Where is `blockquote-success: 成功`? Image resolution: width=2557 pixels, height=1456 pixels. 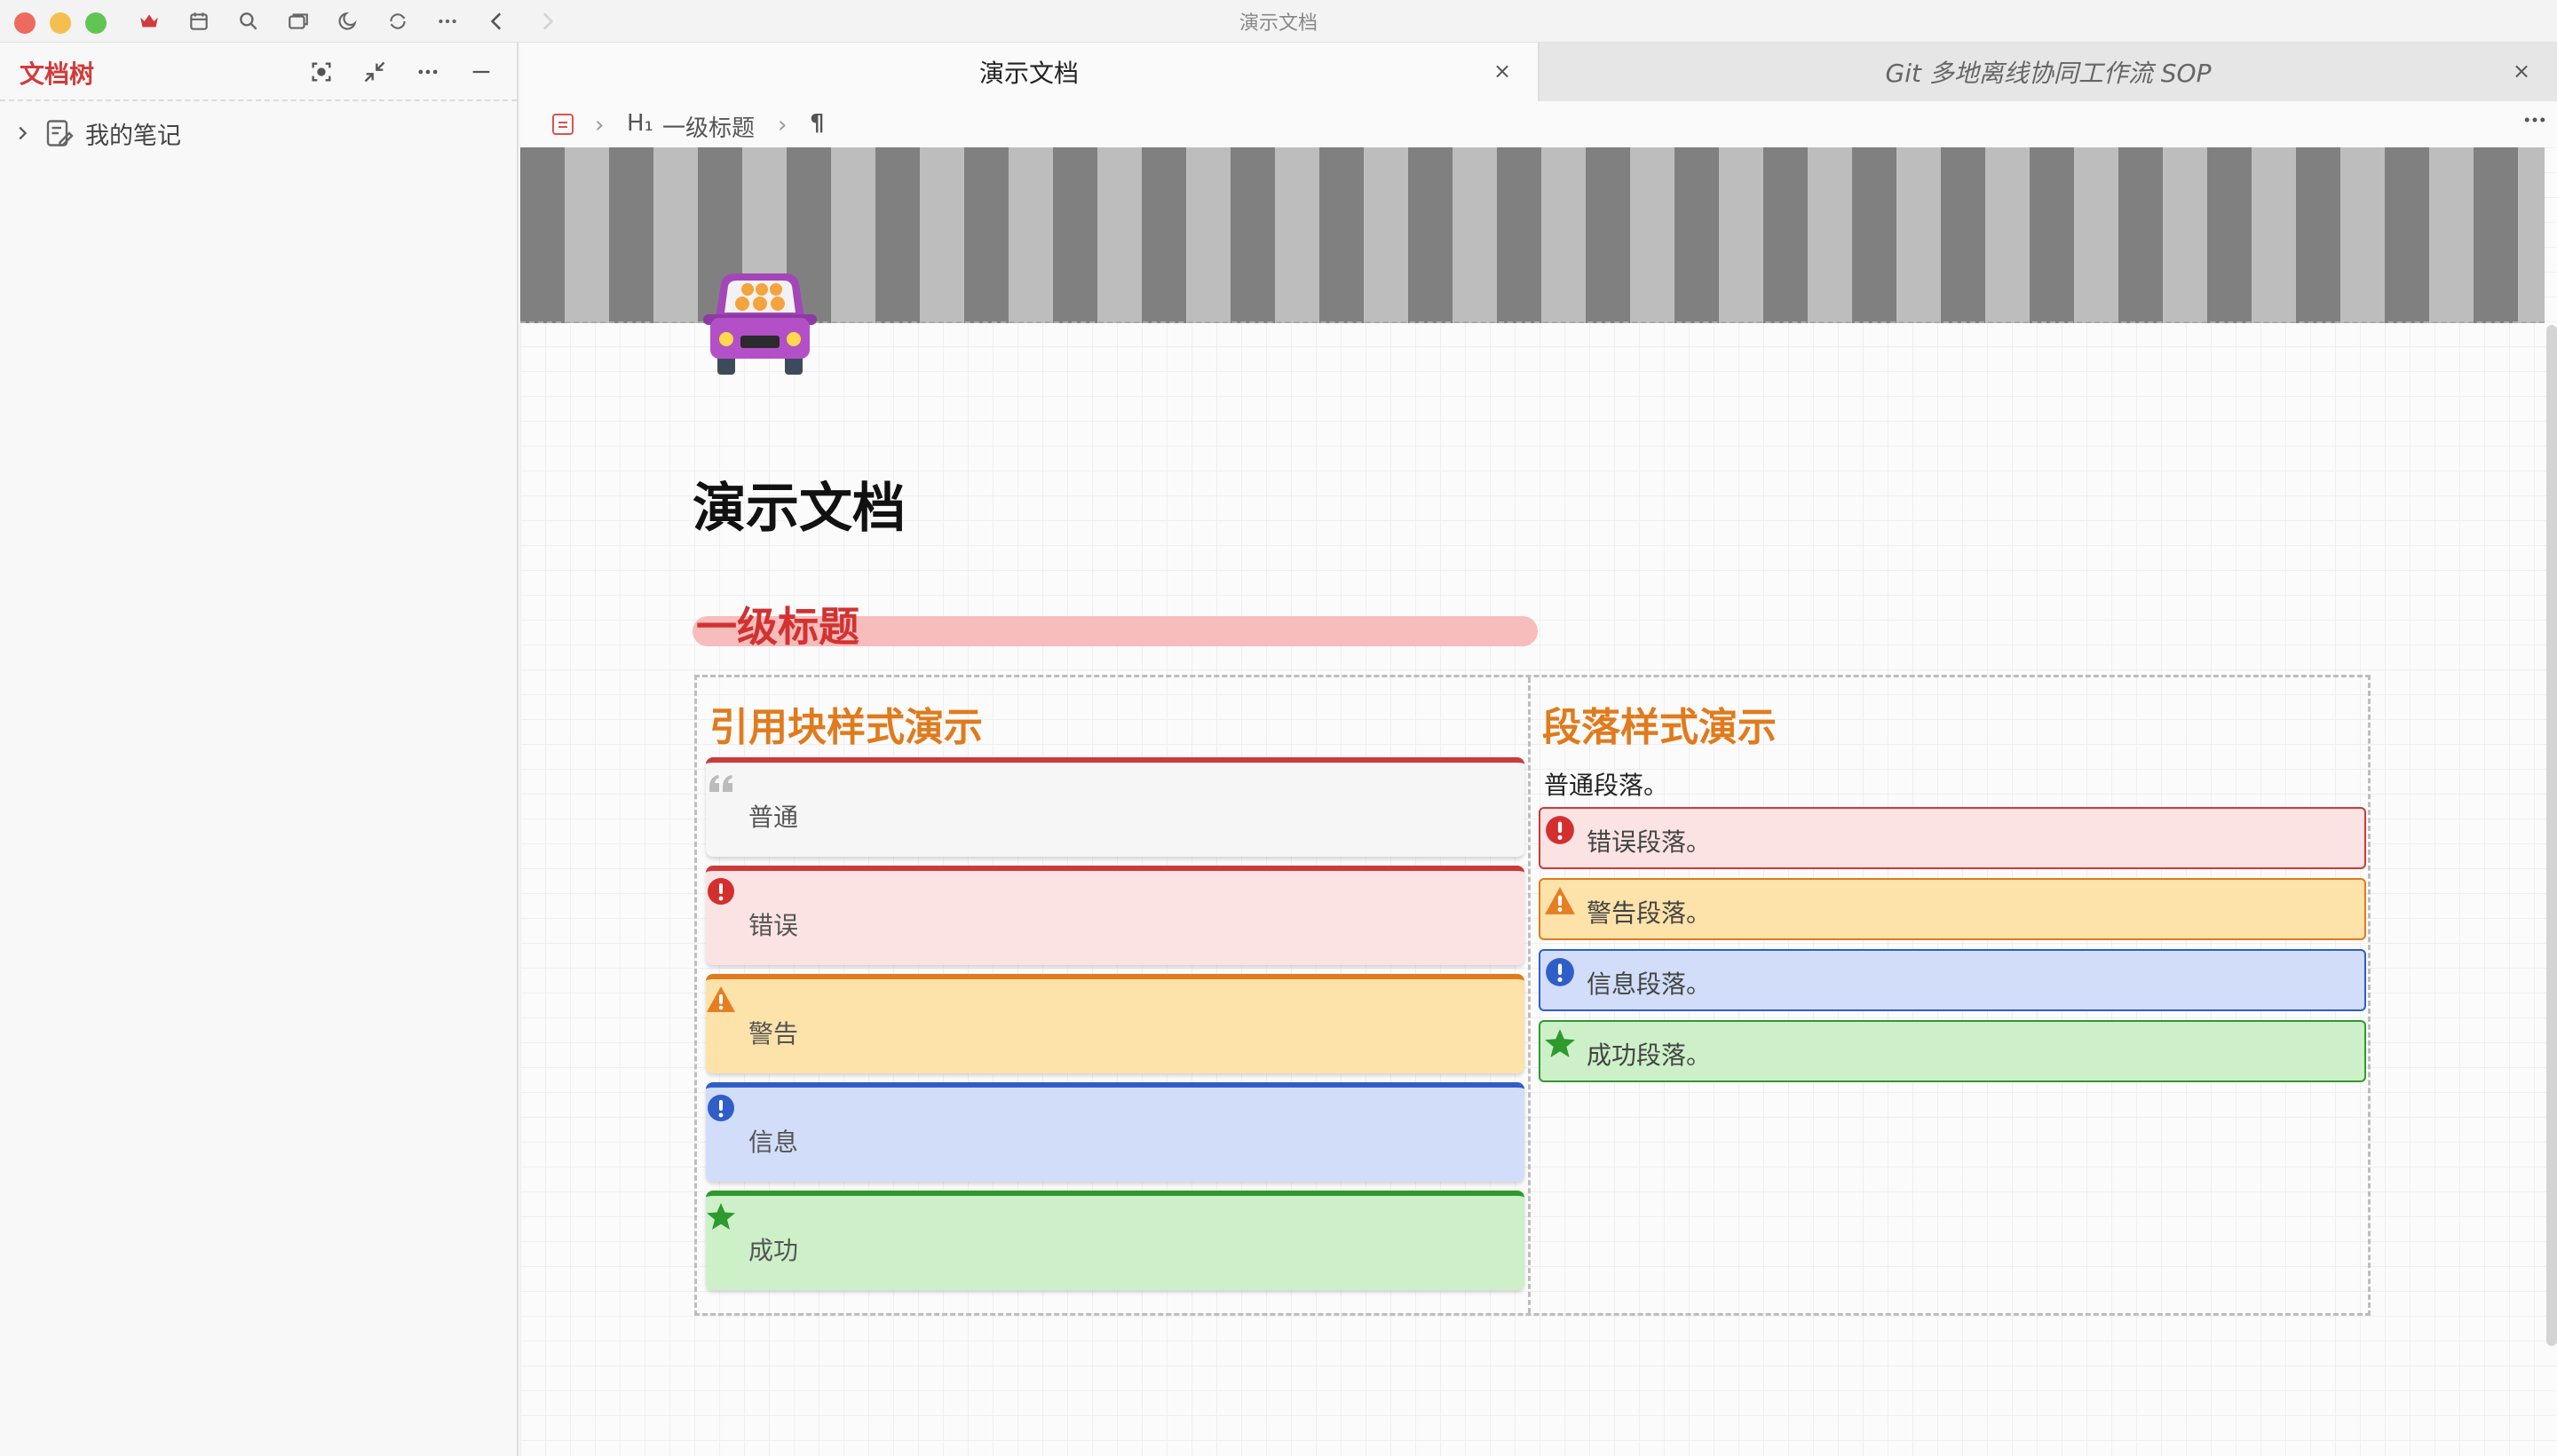
blockquote-success: 成功 is located at coordinates (1115, 1240).